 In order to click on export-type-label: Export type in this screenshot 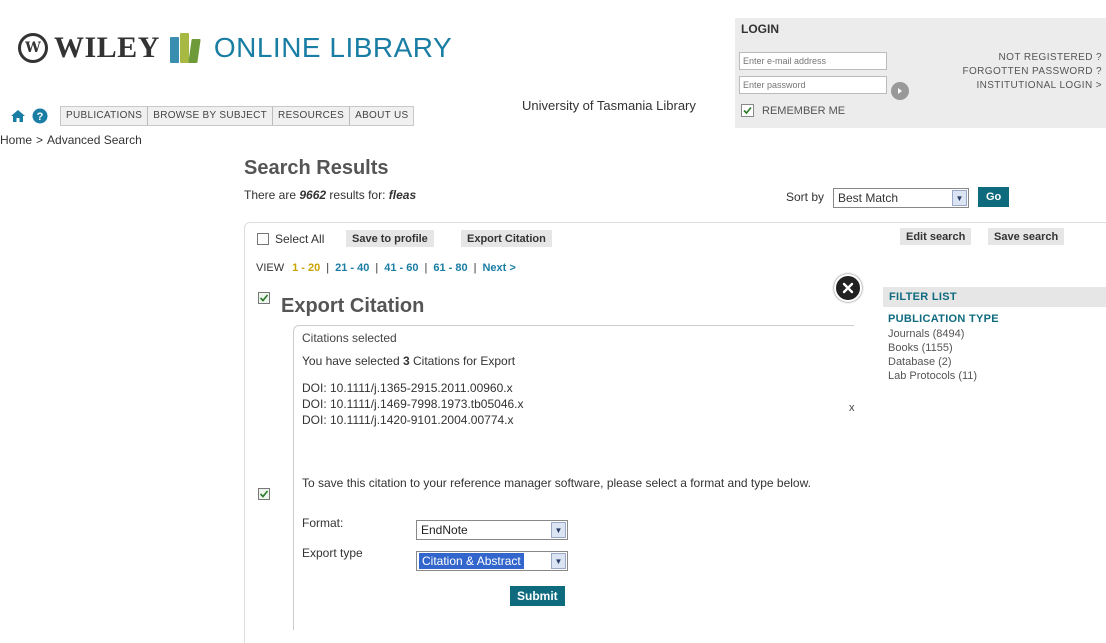, I will do `click(332, 553)`.